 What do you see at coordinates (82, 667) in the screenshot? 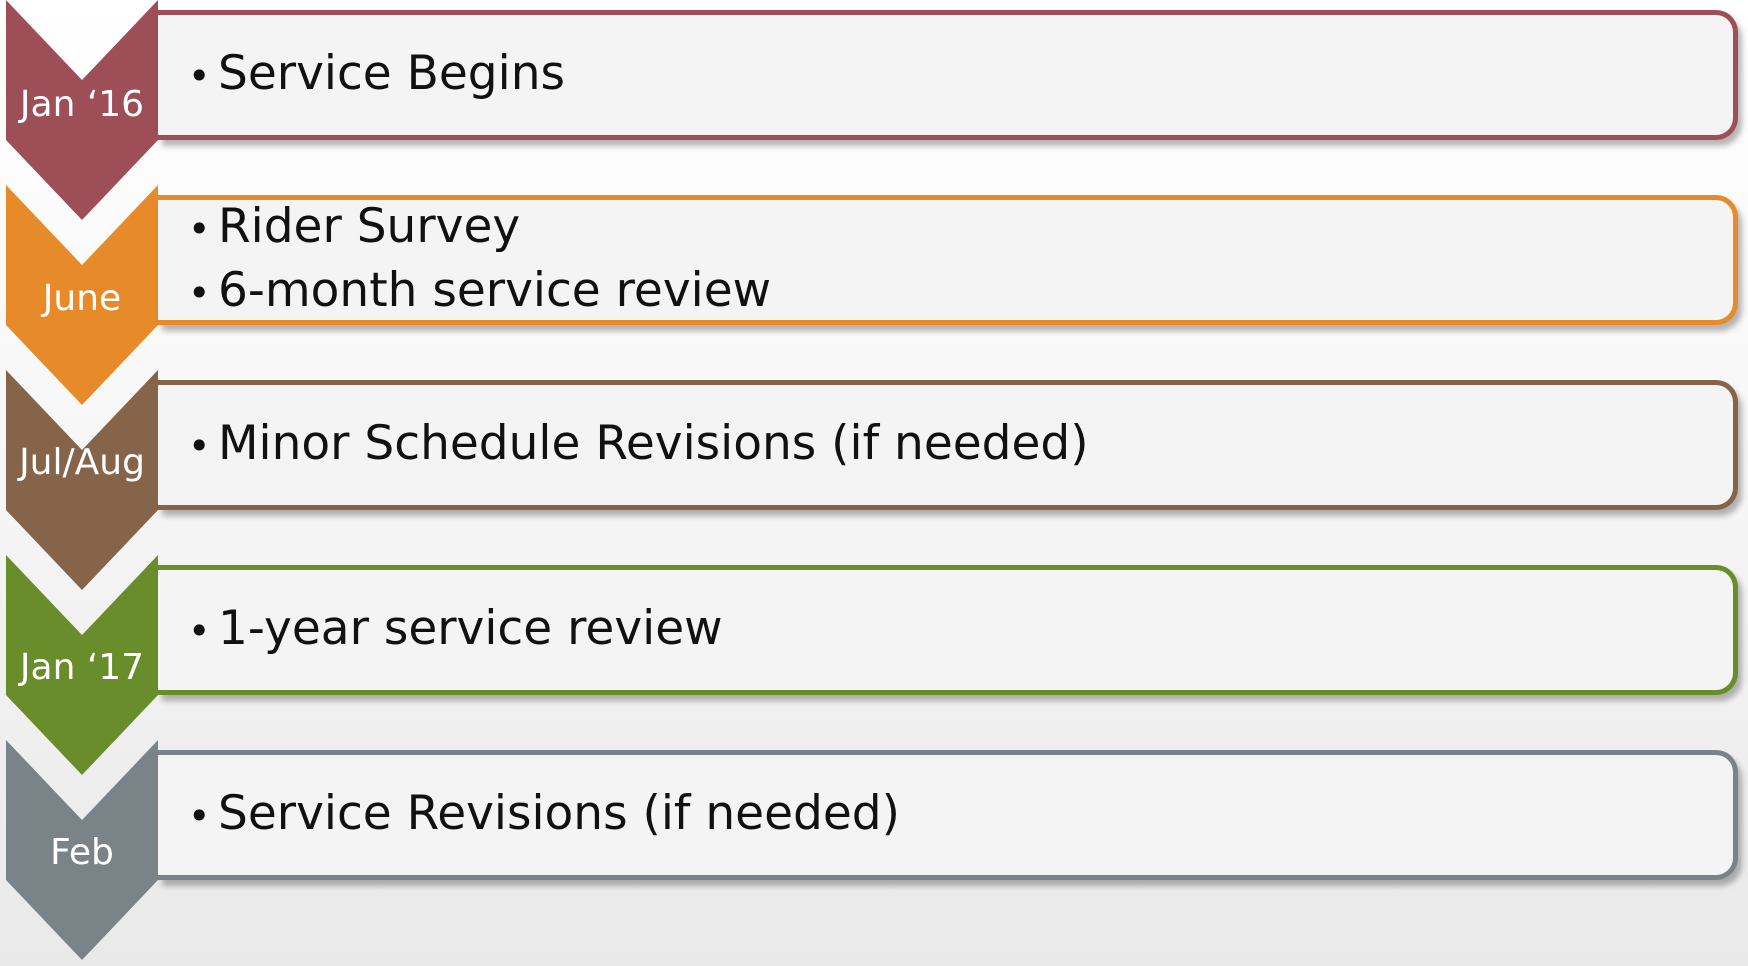
I see `step-label-4: Jan ‘17` at bounding box center [82, 667].